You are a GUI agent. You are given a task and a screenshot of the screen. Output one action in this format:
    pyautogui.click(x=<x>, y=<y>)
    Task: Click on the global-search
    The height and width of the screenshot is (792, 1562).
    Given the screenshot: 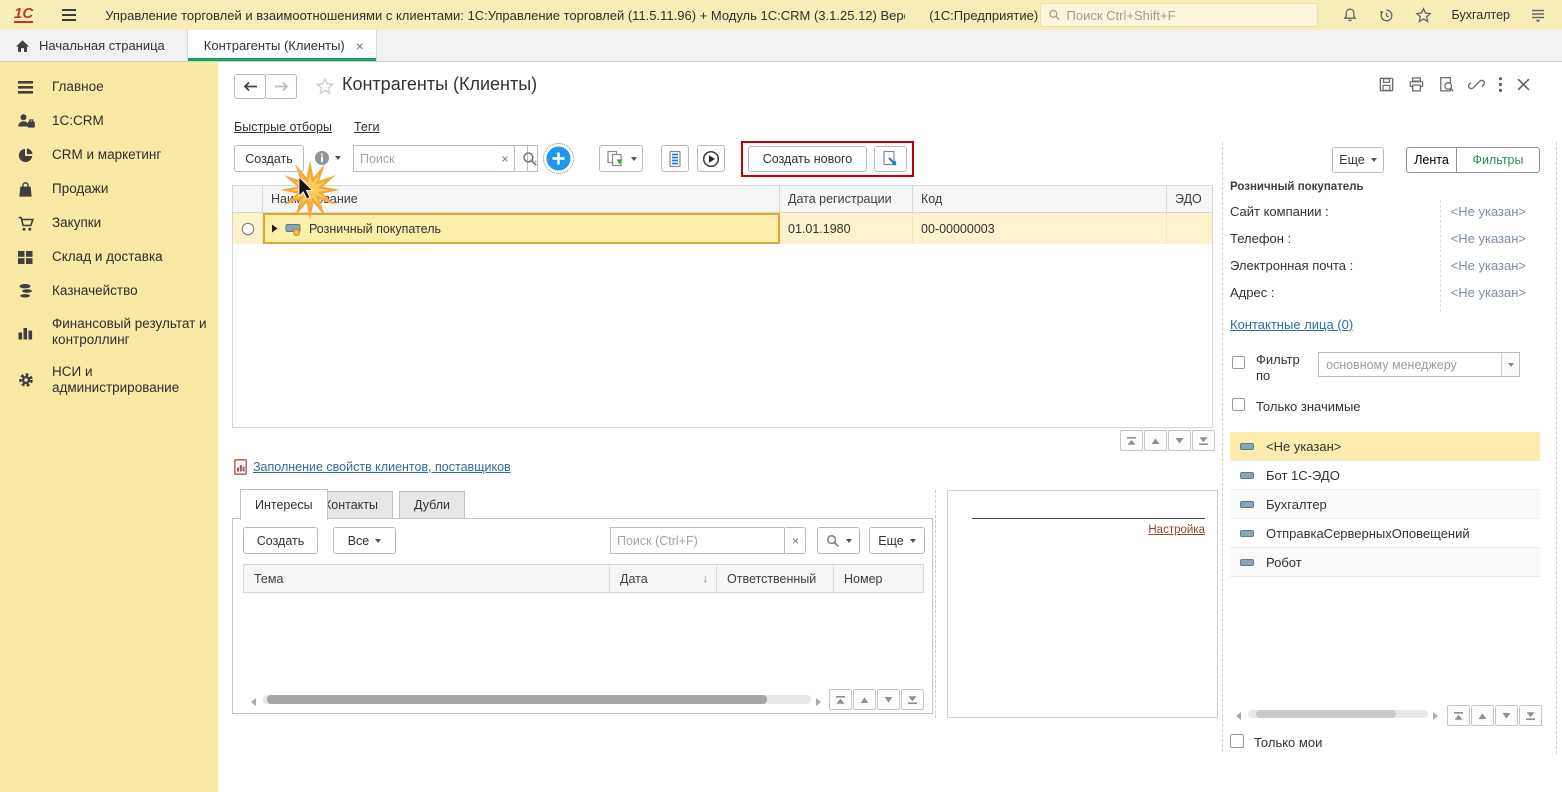 What is the action you would take?
    pyautogui.click(x=1178, y=15)
    